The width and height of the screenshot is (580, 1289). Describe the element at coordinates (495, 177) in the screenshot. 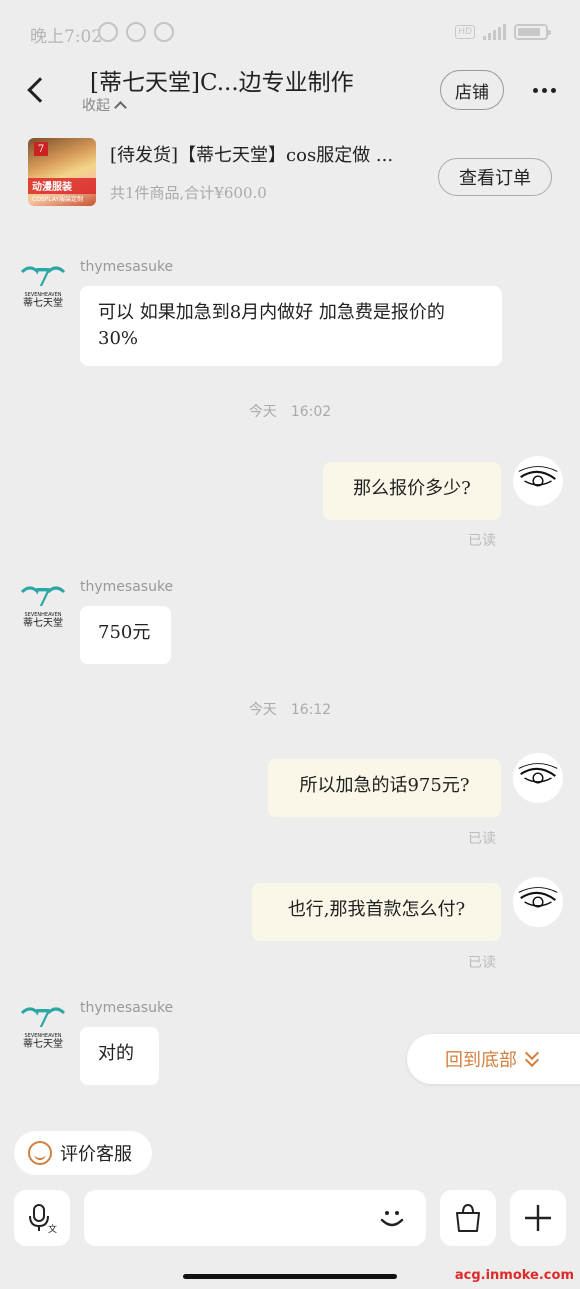

I see `view-order-button: 查看订单` at that location.